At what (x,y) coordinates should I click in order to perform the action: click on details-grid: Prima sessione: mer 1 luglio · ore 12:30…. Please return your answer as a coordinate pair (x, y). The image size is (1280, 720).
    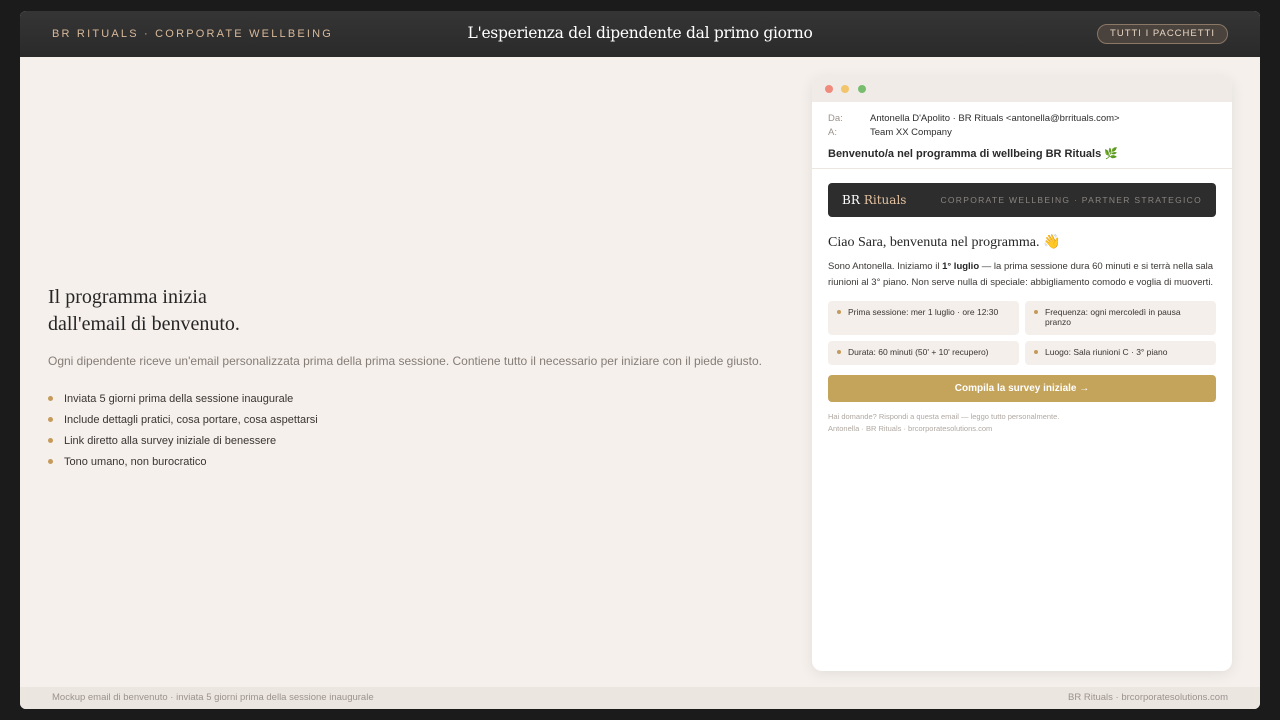
    Looking at the image, I should click on (1022, 333).